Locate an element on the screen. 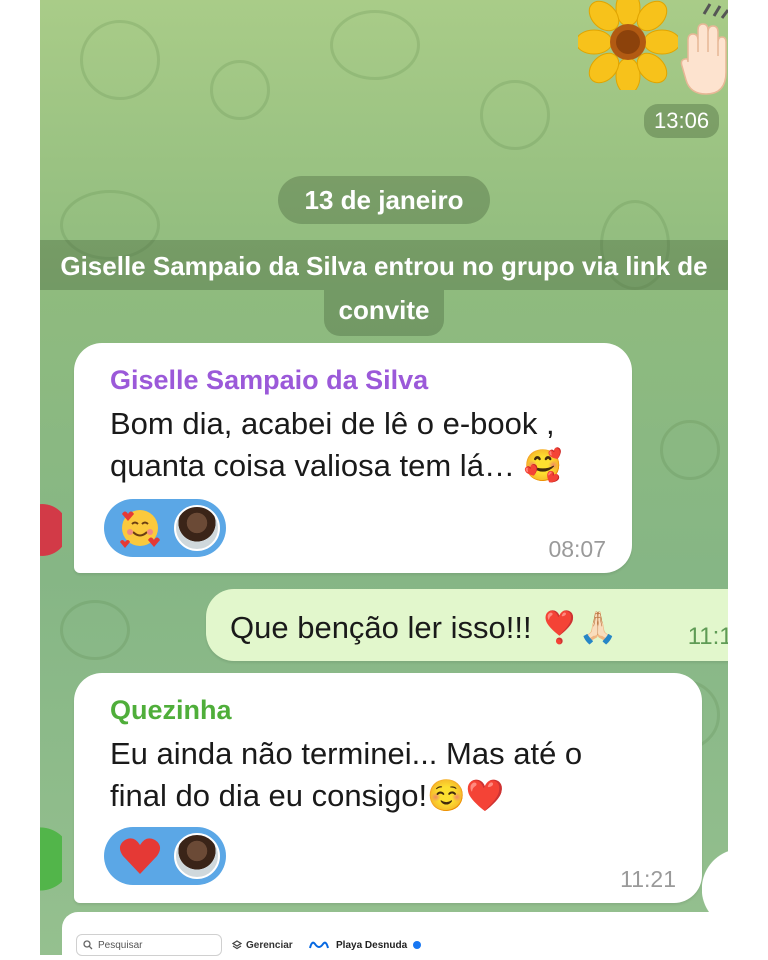 This screenshot has width=768, height=960. raised-hand-icon is located at coordinates (704, 61).